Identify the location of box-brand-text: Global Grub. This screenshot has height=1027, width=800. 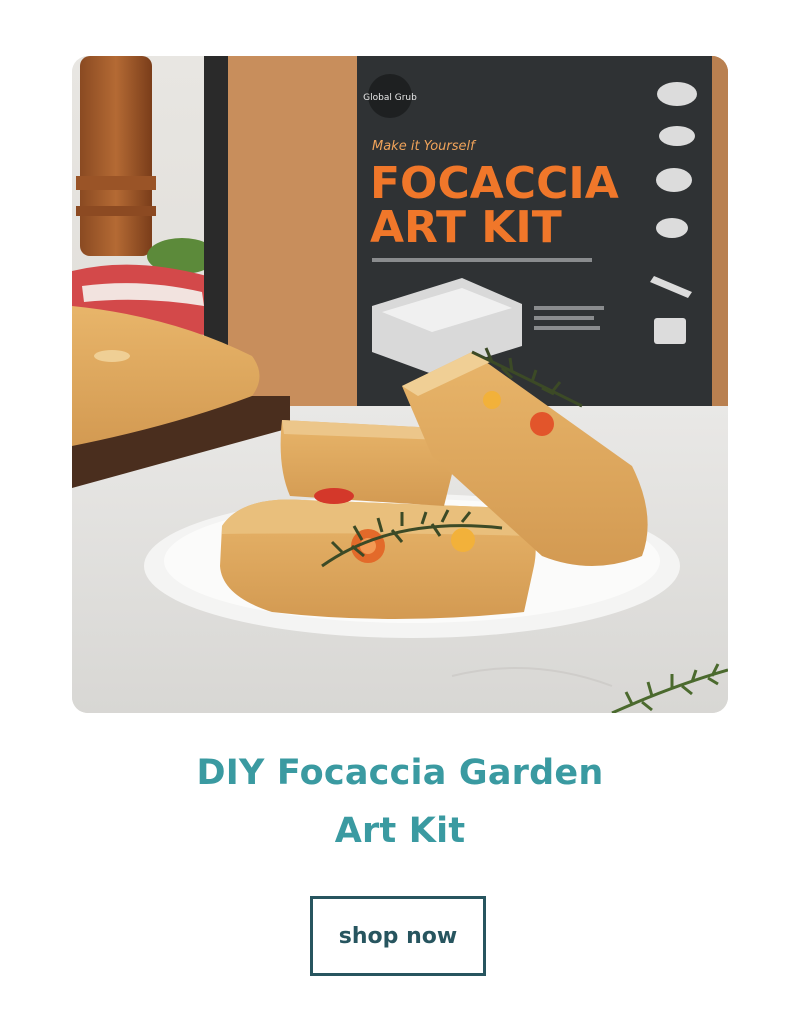
(390, 98).